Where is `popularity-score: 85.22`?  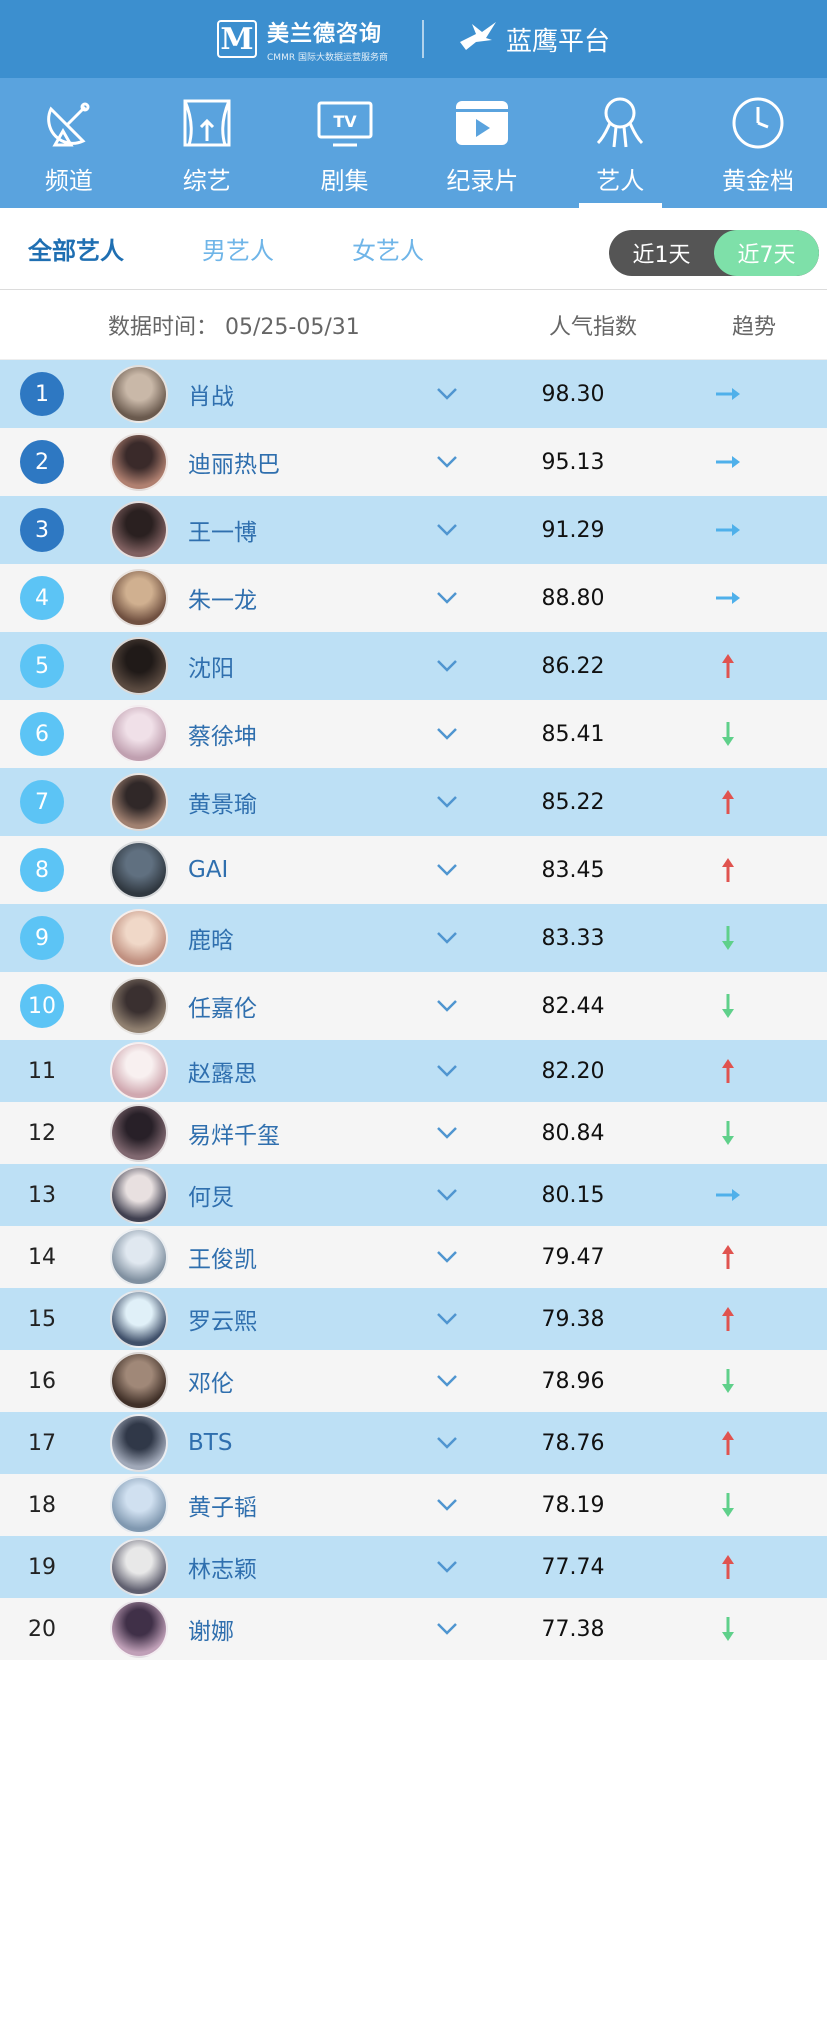
popularity-score: 85.22 is located at coordinates (573, 802).